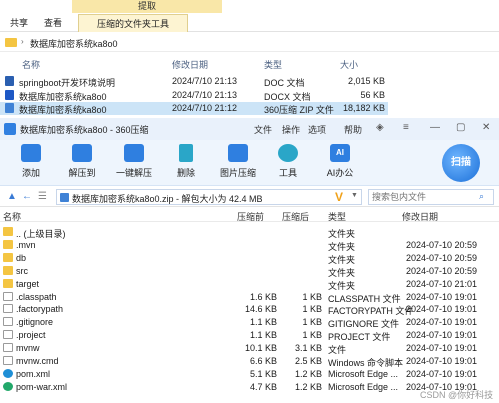 This screenshot has width=499, height=403. I want to click on close-icon: ✕, so click(486, 127).